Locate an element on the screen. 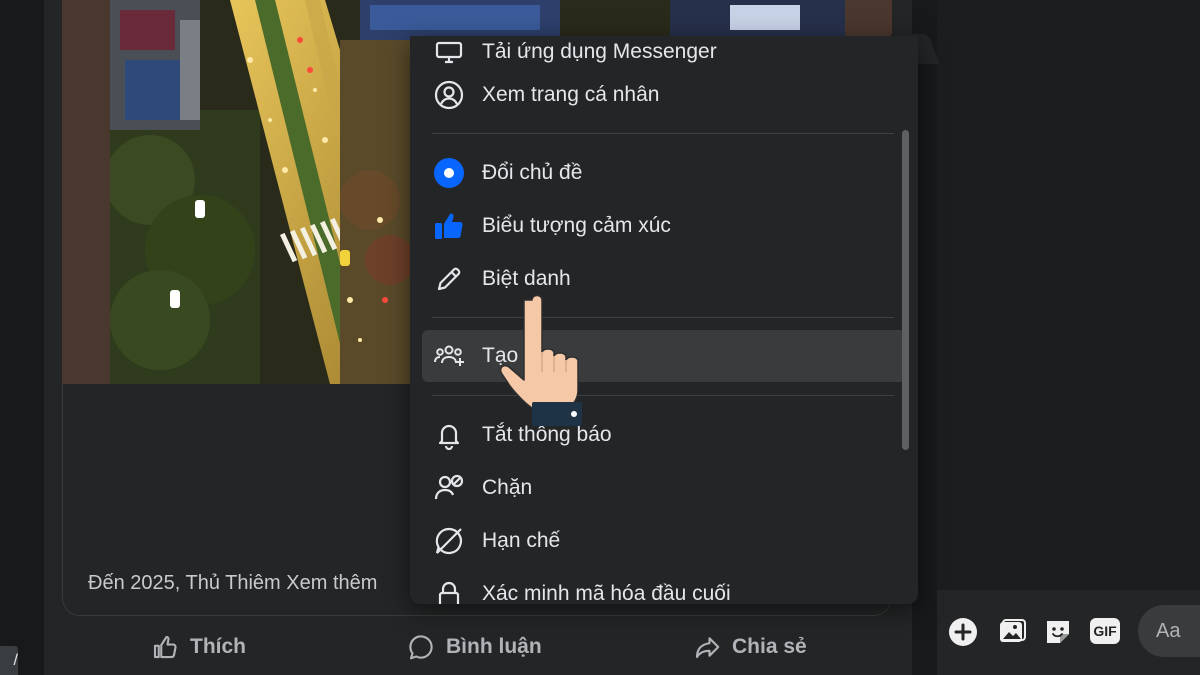  menu-item-label: Hạn chế is located at coordinates (521, 540).